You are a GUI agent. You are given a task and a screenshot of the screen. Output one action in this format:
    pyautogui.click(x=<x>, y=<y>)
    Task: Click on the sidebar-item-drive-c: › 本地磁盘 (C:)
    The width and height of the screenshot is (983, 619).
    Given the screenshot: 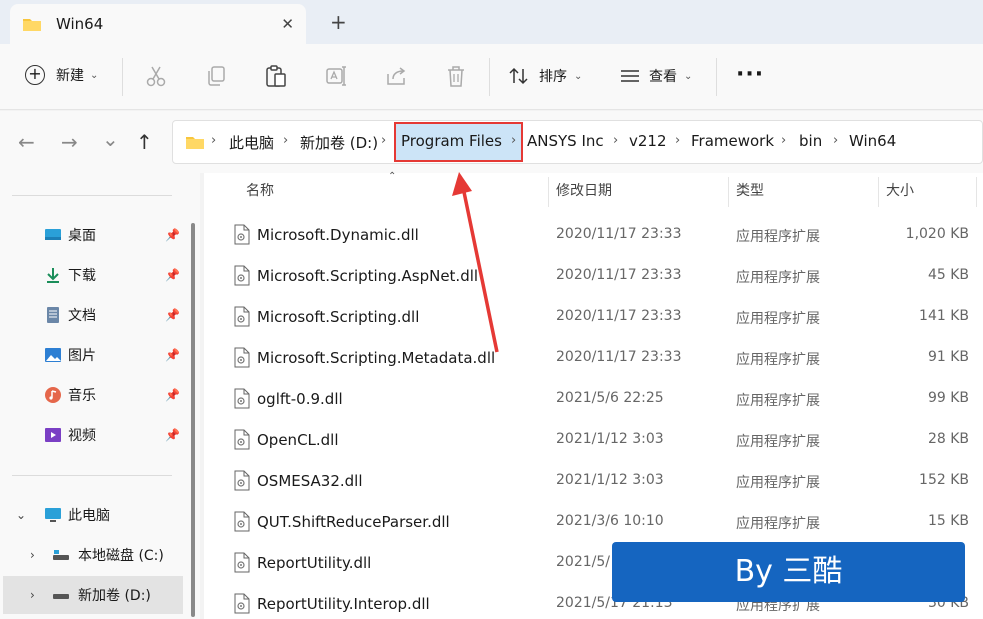 What is the action you would take?
    pyautogui.click(x=95, y=555)
    